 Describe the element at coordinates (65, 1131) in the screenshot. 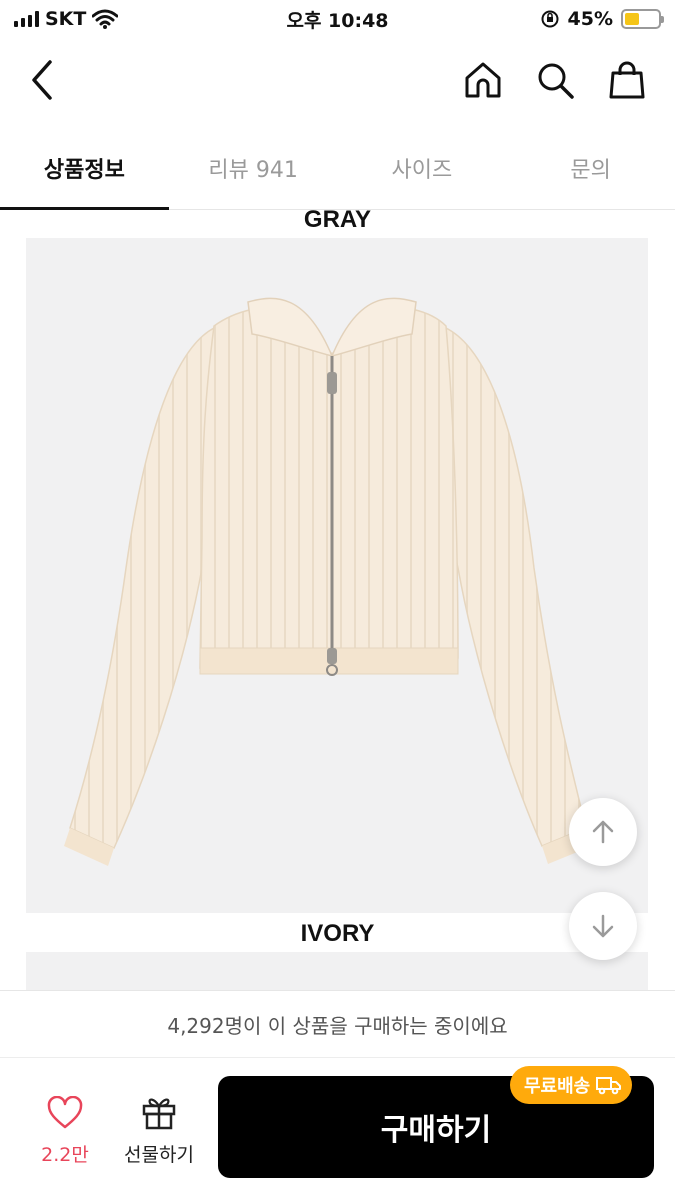

I see `like-button: 2.2만` at that location.